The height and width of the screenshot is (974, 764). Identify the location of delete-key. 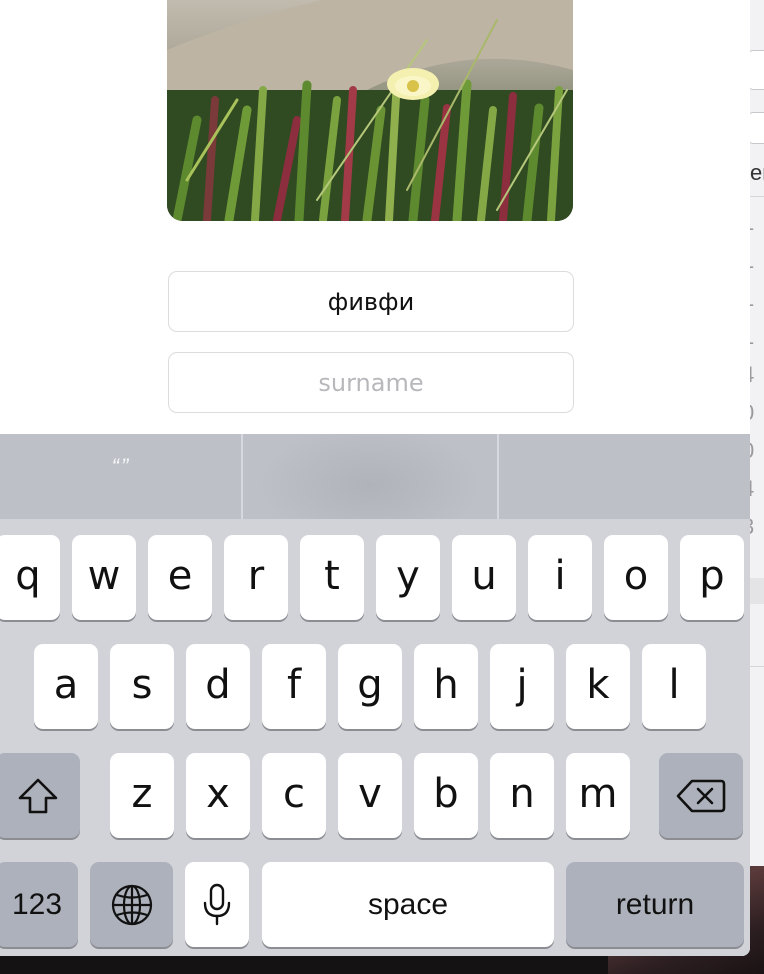
(701, 795).